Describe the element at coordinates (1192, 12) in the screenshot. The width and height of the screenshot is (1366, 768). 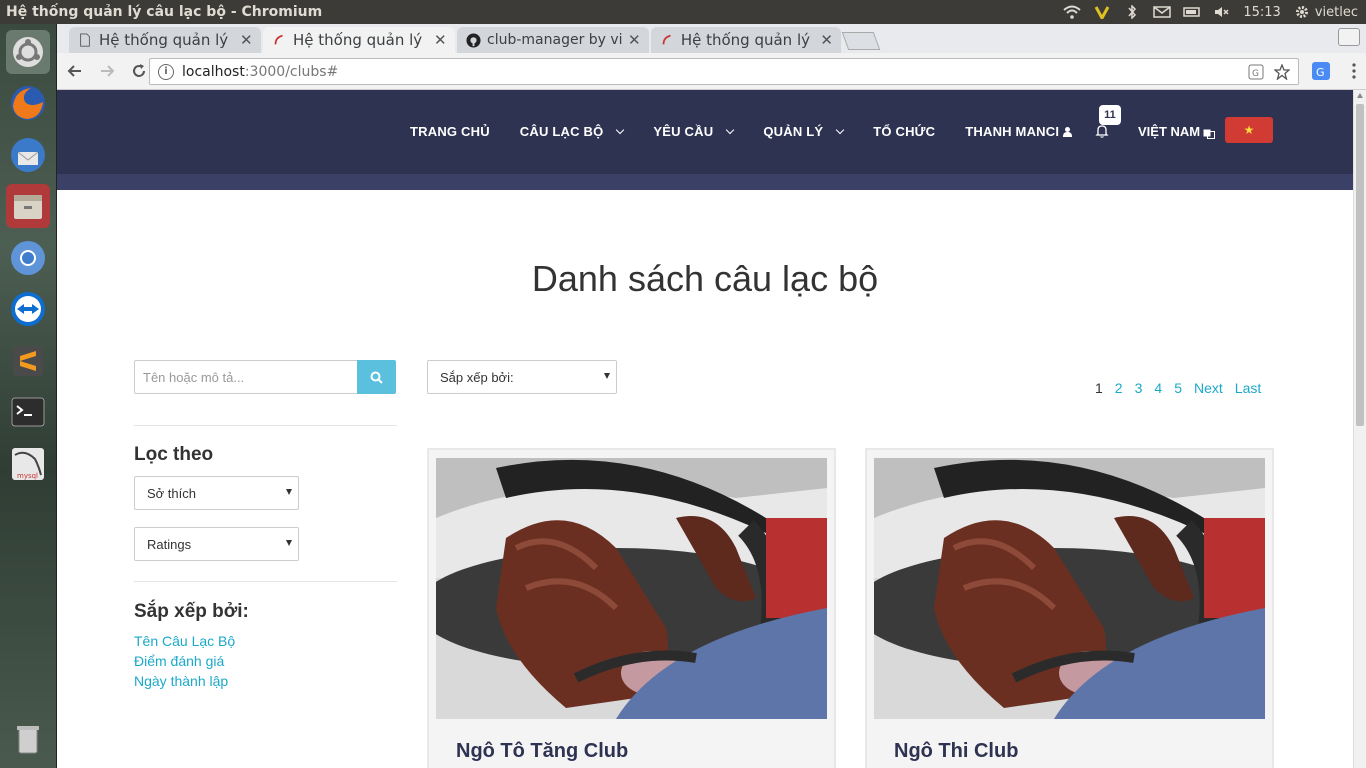
I see `battery-icon` at that location.